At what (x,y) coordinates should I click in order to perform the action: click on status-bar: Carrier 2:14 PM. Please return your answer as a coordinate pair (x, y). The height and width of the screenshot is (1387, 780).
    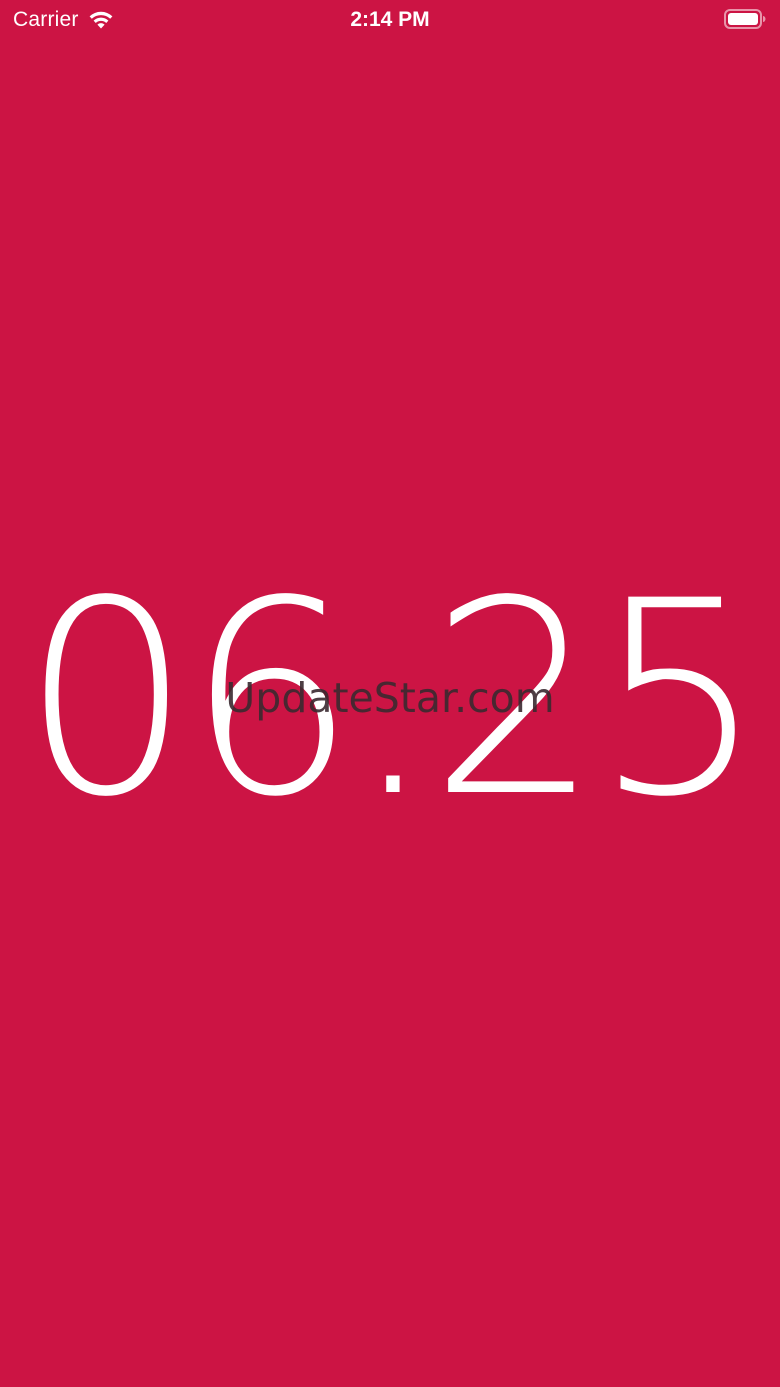
    Looking at the image, I should click on (390, 20).